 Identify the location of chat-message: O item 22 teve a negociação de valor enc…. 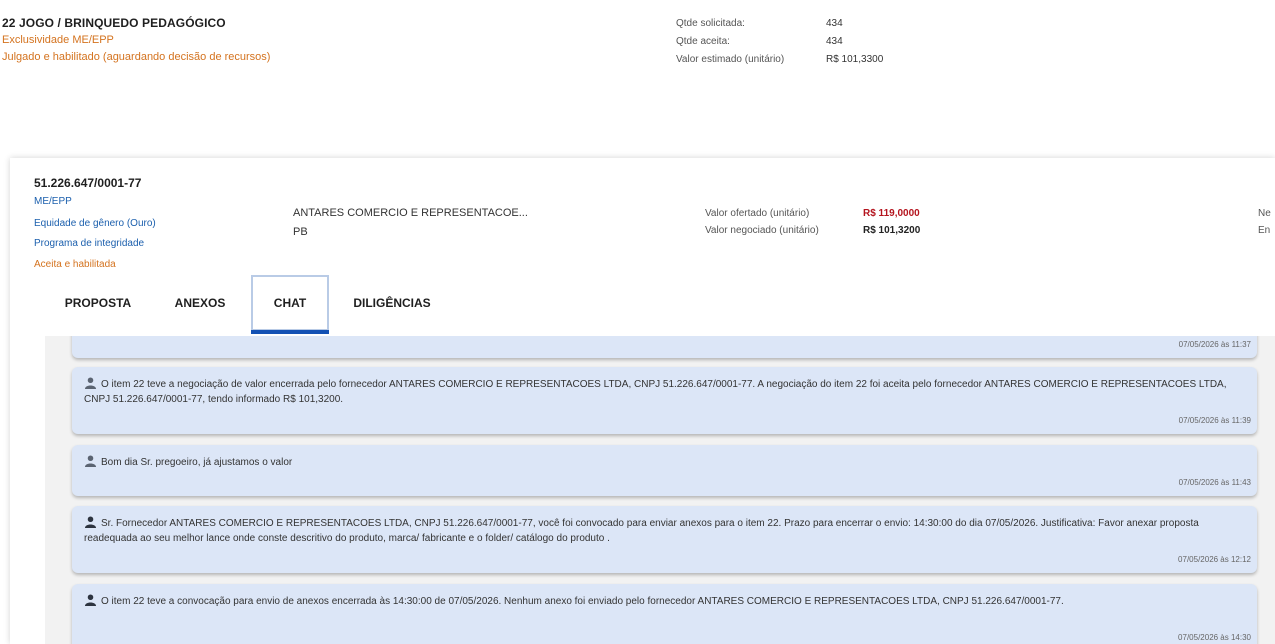
(664, 400).